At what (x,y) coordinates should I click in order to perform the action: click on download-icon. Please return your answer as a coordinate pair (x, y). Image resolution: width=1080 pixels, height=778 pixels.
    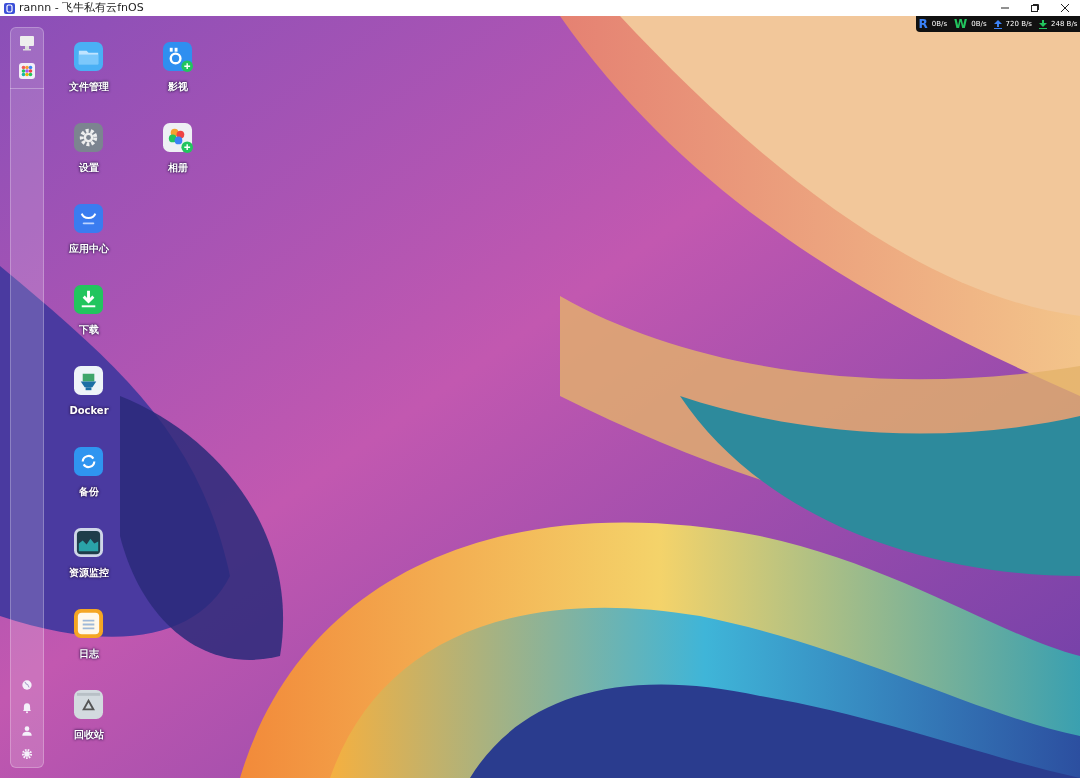
    Looking at the image, I should click on (89, 300).